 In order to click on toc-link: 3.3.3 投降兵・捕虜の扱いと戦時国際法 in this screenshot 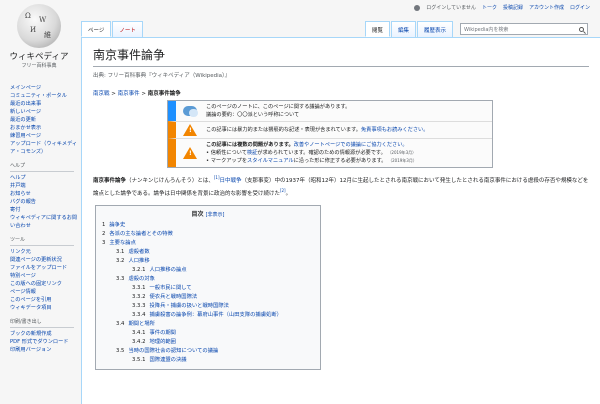, I will do `click(180, 306)`.